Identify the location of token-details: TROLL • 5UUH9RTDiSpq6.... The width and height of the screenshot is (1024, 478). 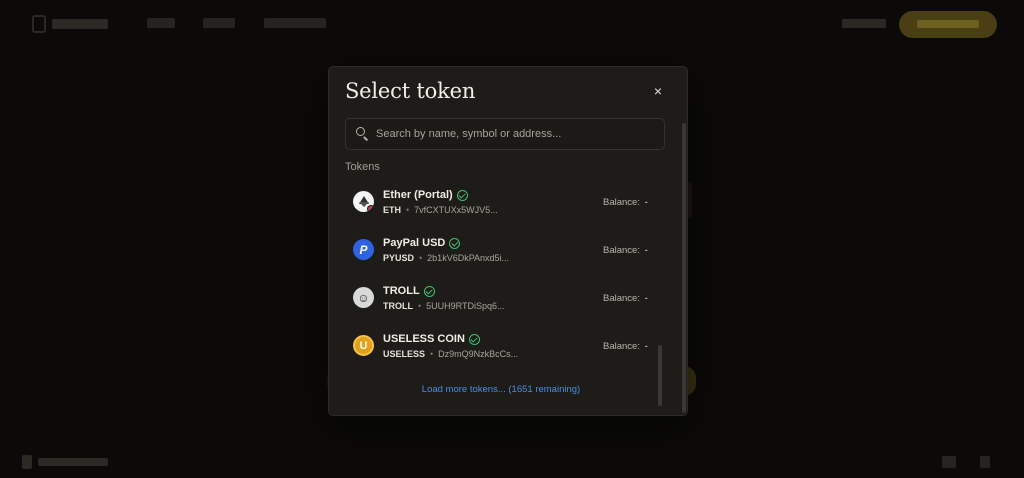
(444, 306).